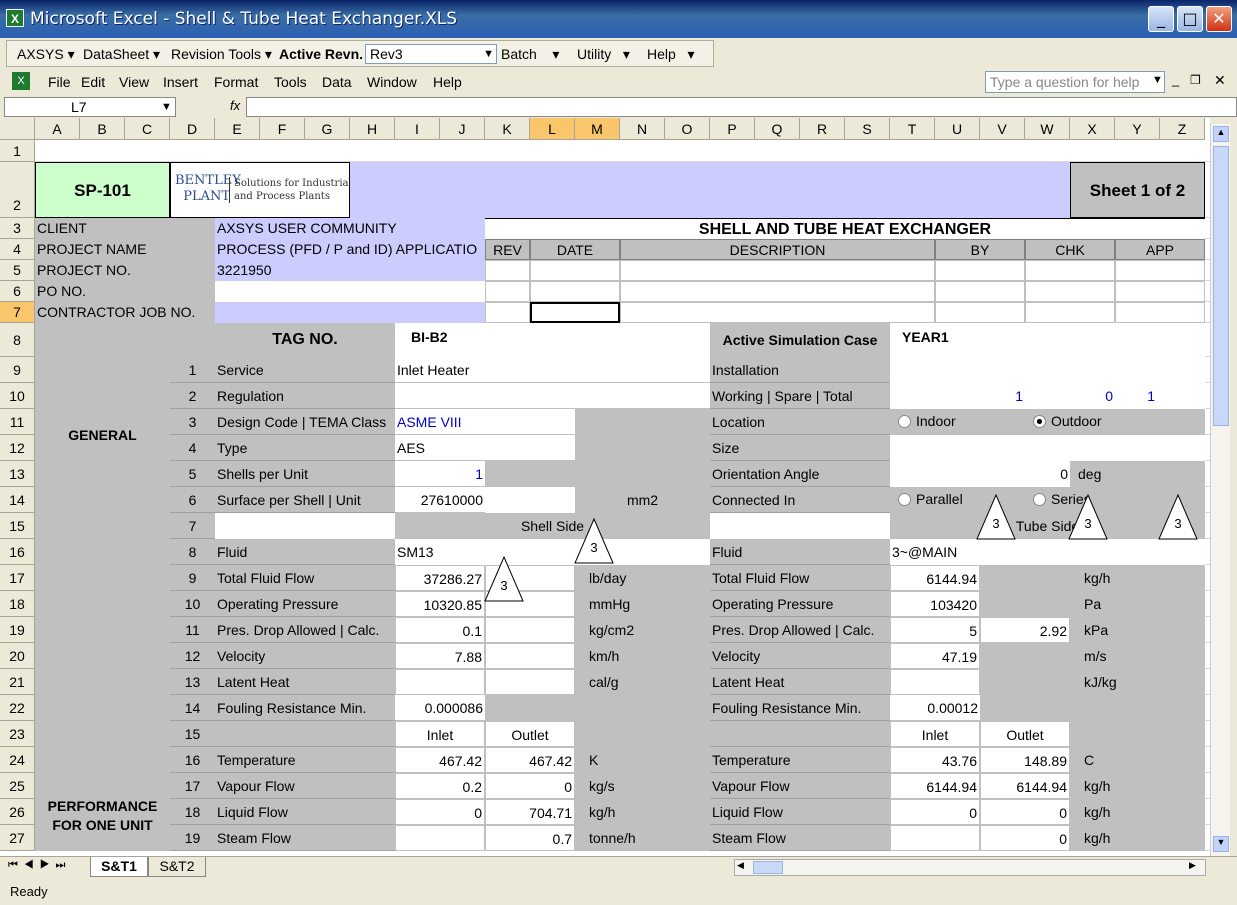 Image resolution: width=1237 pixels, height=905 pixels. I want to click on column-header: C, so click(147, 129).